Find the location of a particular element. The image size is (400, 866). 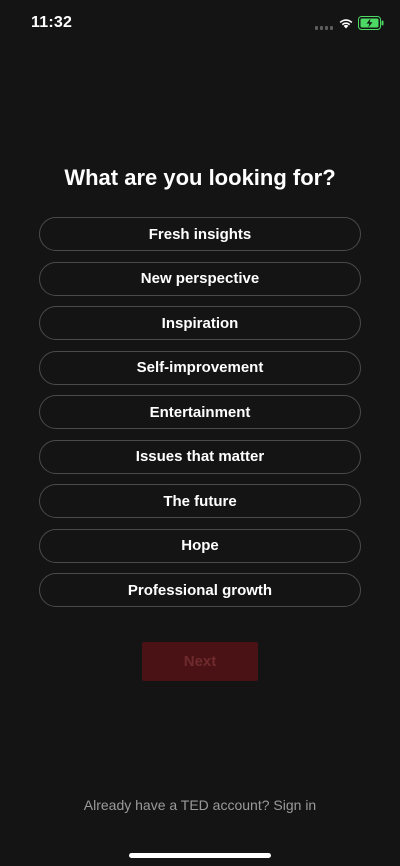

home-indicator is located at coordinates (200, 855).